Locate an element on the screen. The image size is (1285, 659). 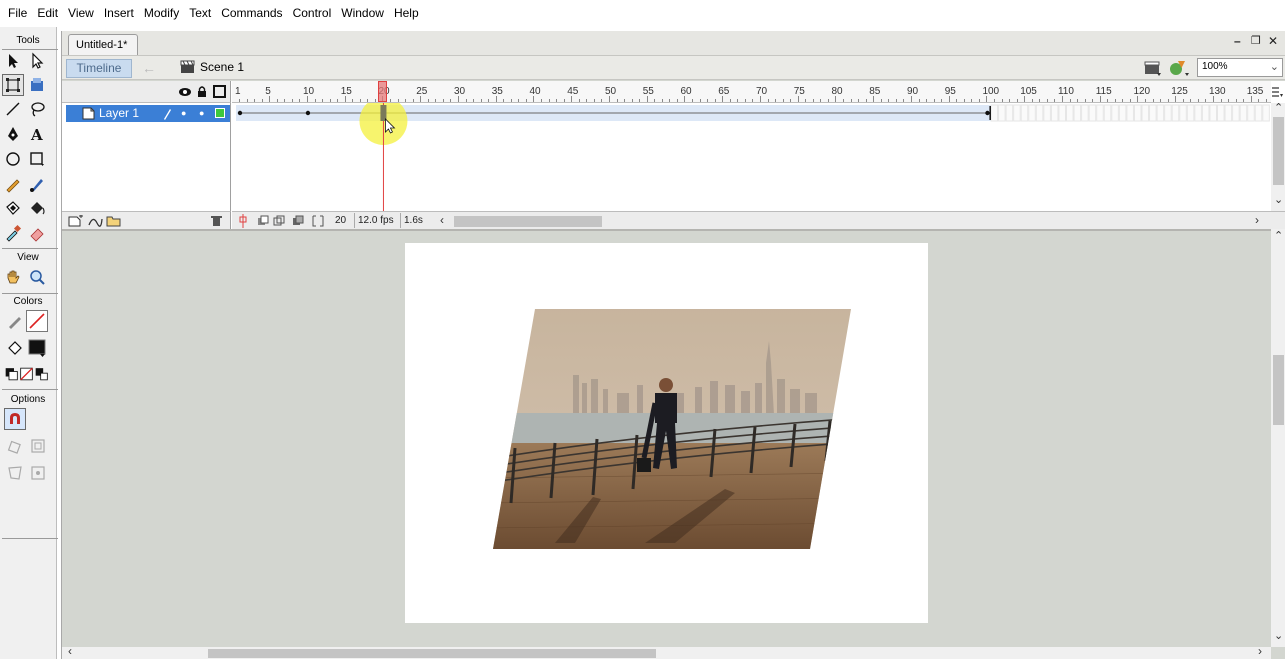
oval-tool-icon is located at coordinates (13, 159).